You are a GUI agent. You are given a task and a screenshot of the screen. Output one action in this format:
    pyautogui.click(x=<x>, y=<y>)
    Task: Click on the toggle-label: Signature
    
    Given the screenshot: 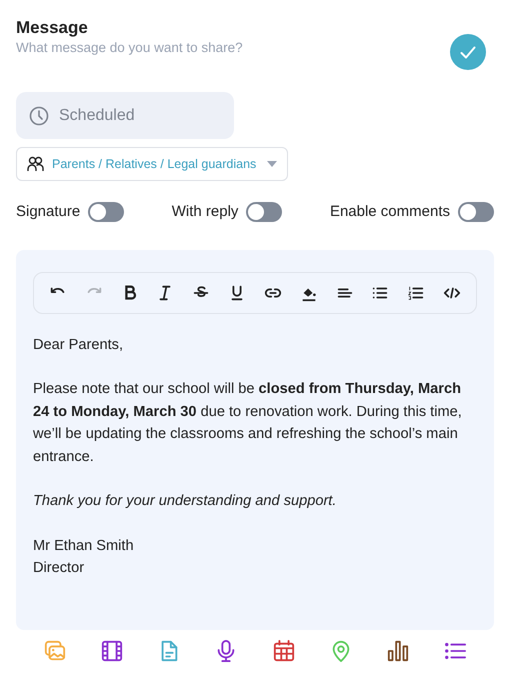 What is the action you would take?
    pyautogui.click(x=48, y=212)
    